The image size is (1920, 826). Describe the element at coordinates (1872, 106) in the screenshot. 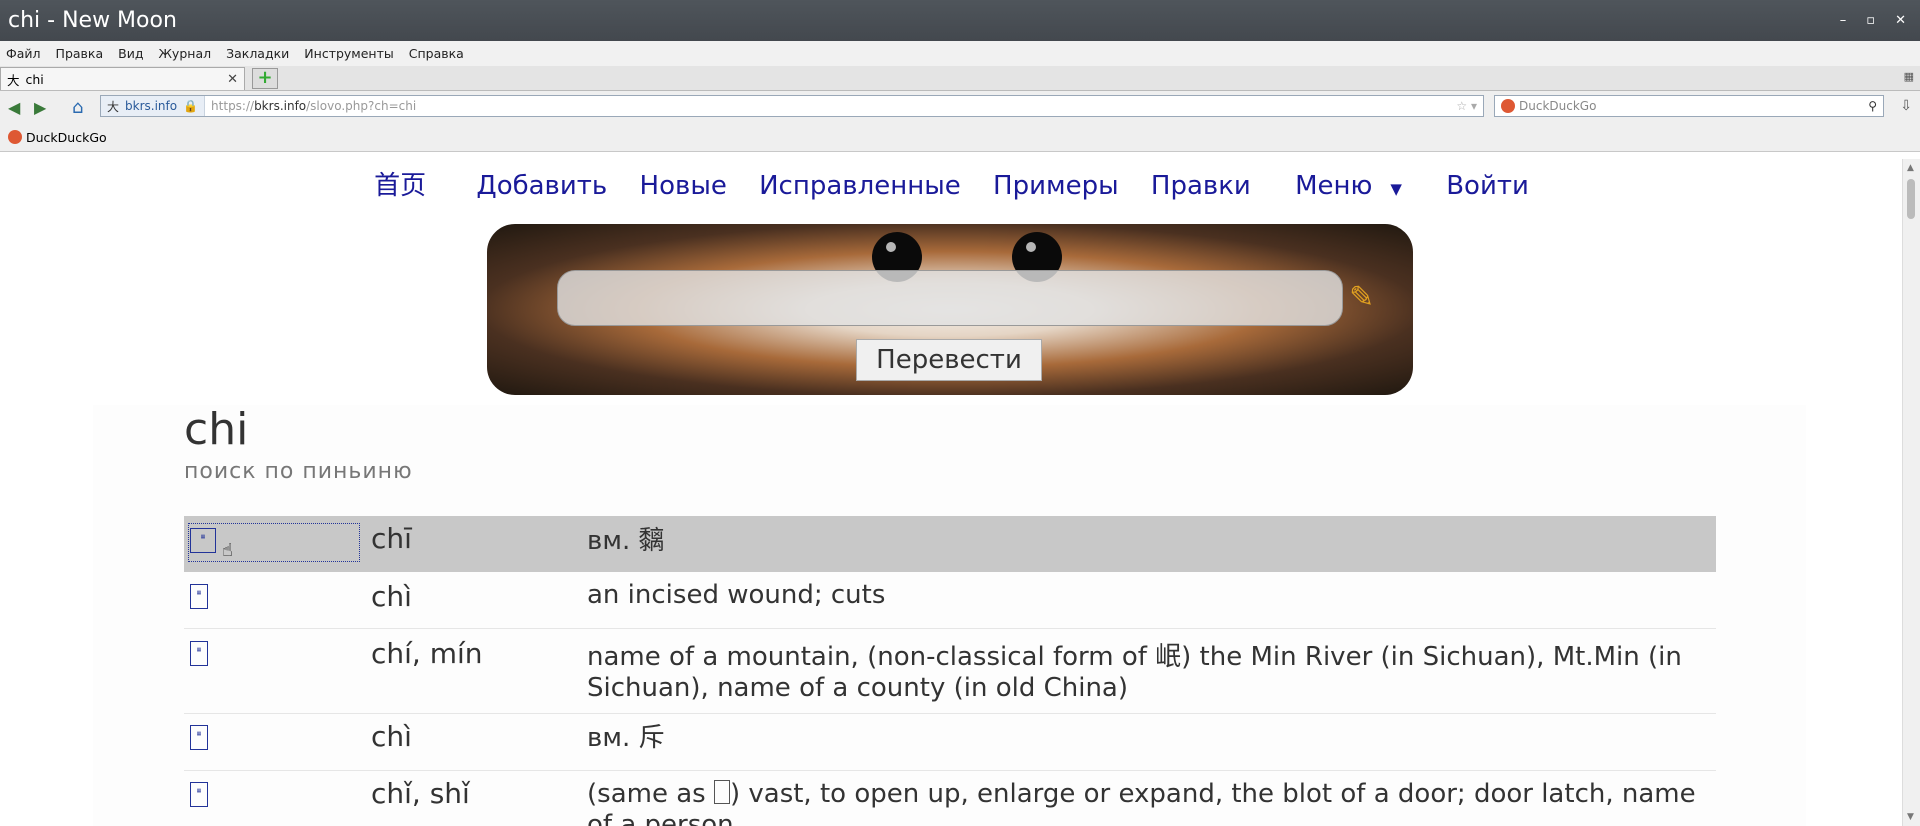

I see `search-icon: ⚲` at that location.